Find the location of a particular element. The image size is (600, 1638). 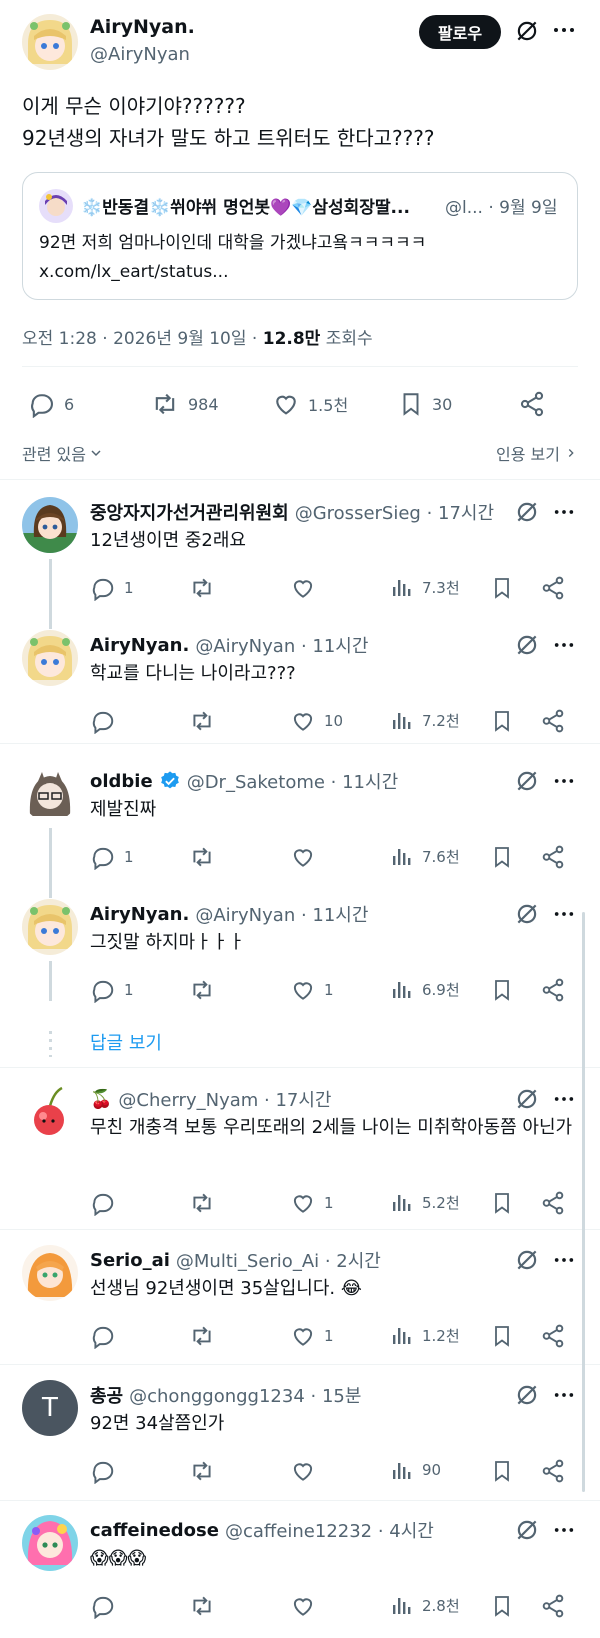

reply-author-name: oldbie is located at coordinates (121, 781).